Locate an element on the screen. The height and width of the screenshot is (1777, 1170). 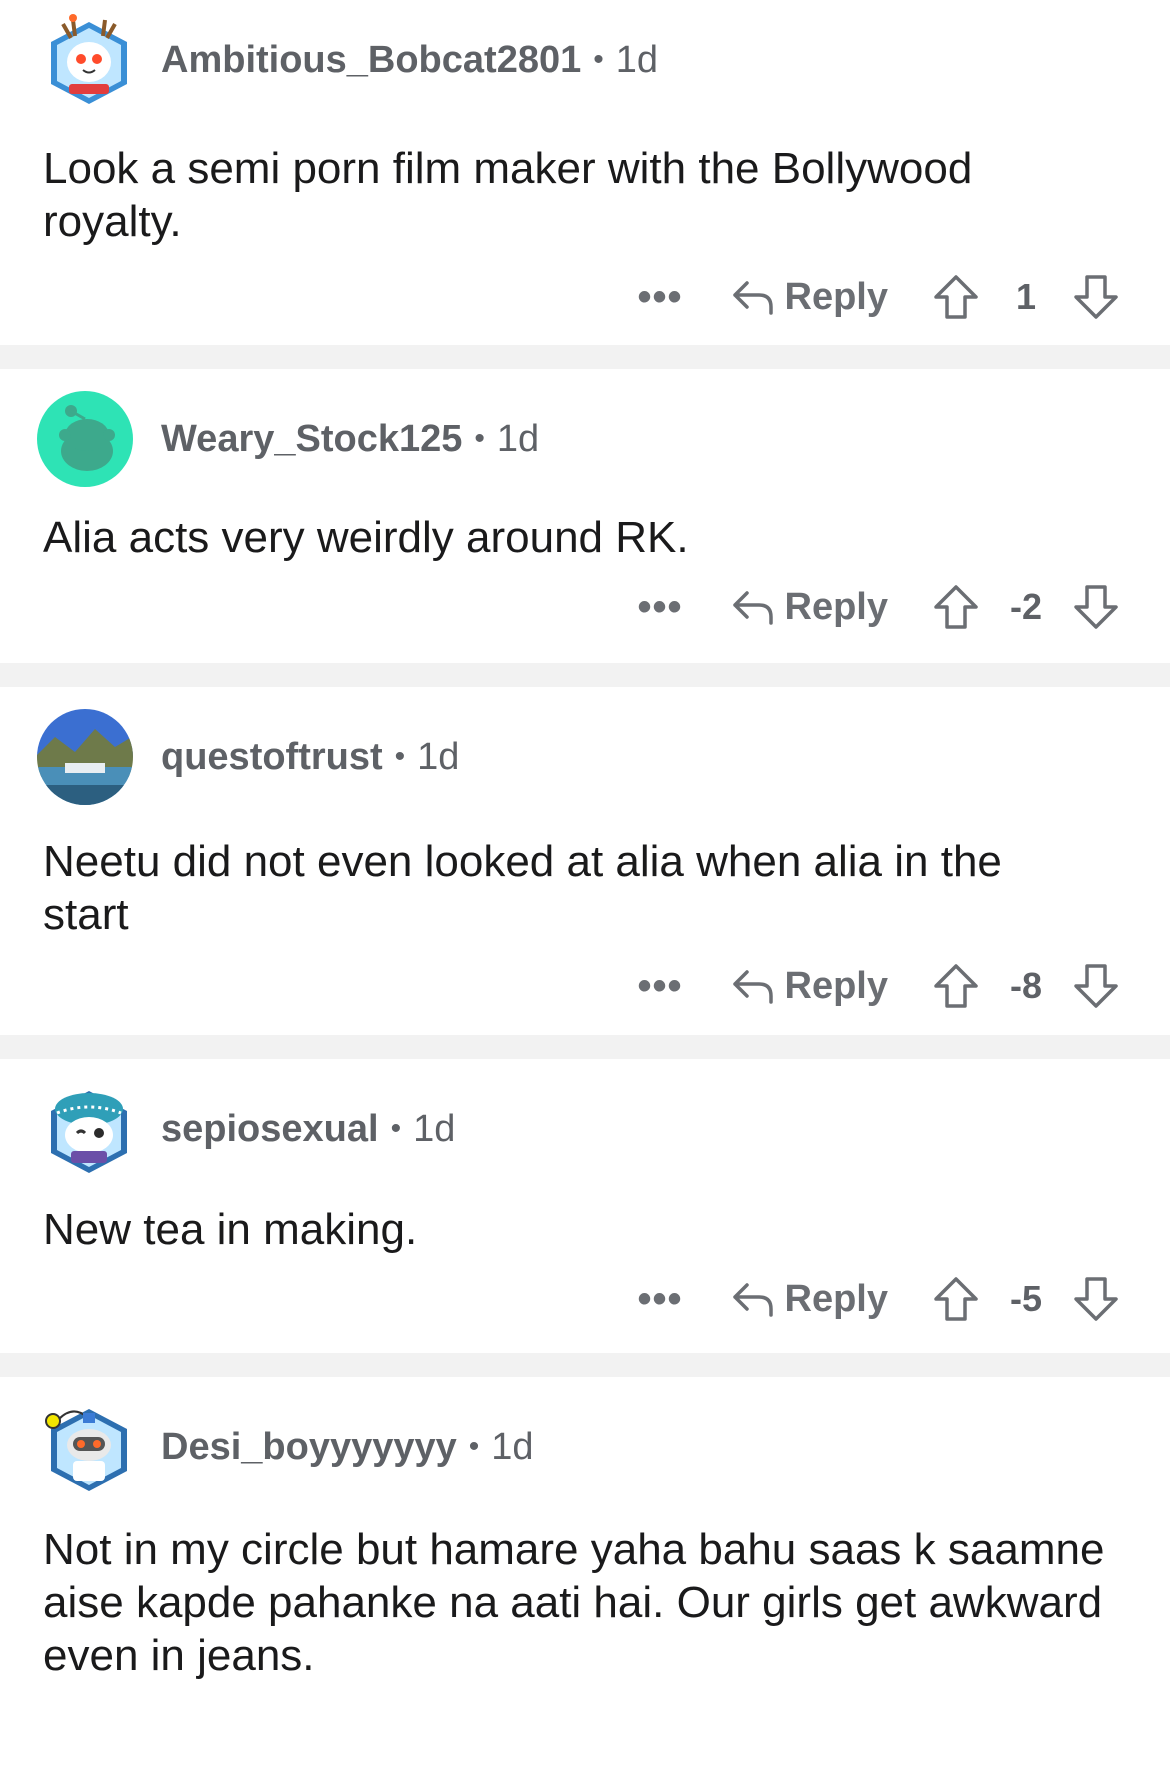
username: Ambitious_Bobcat2801 is located at coordinates (371, 60).